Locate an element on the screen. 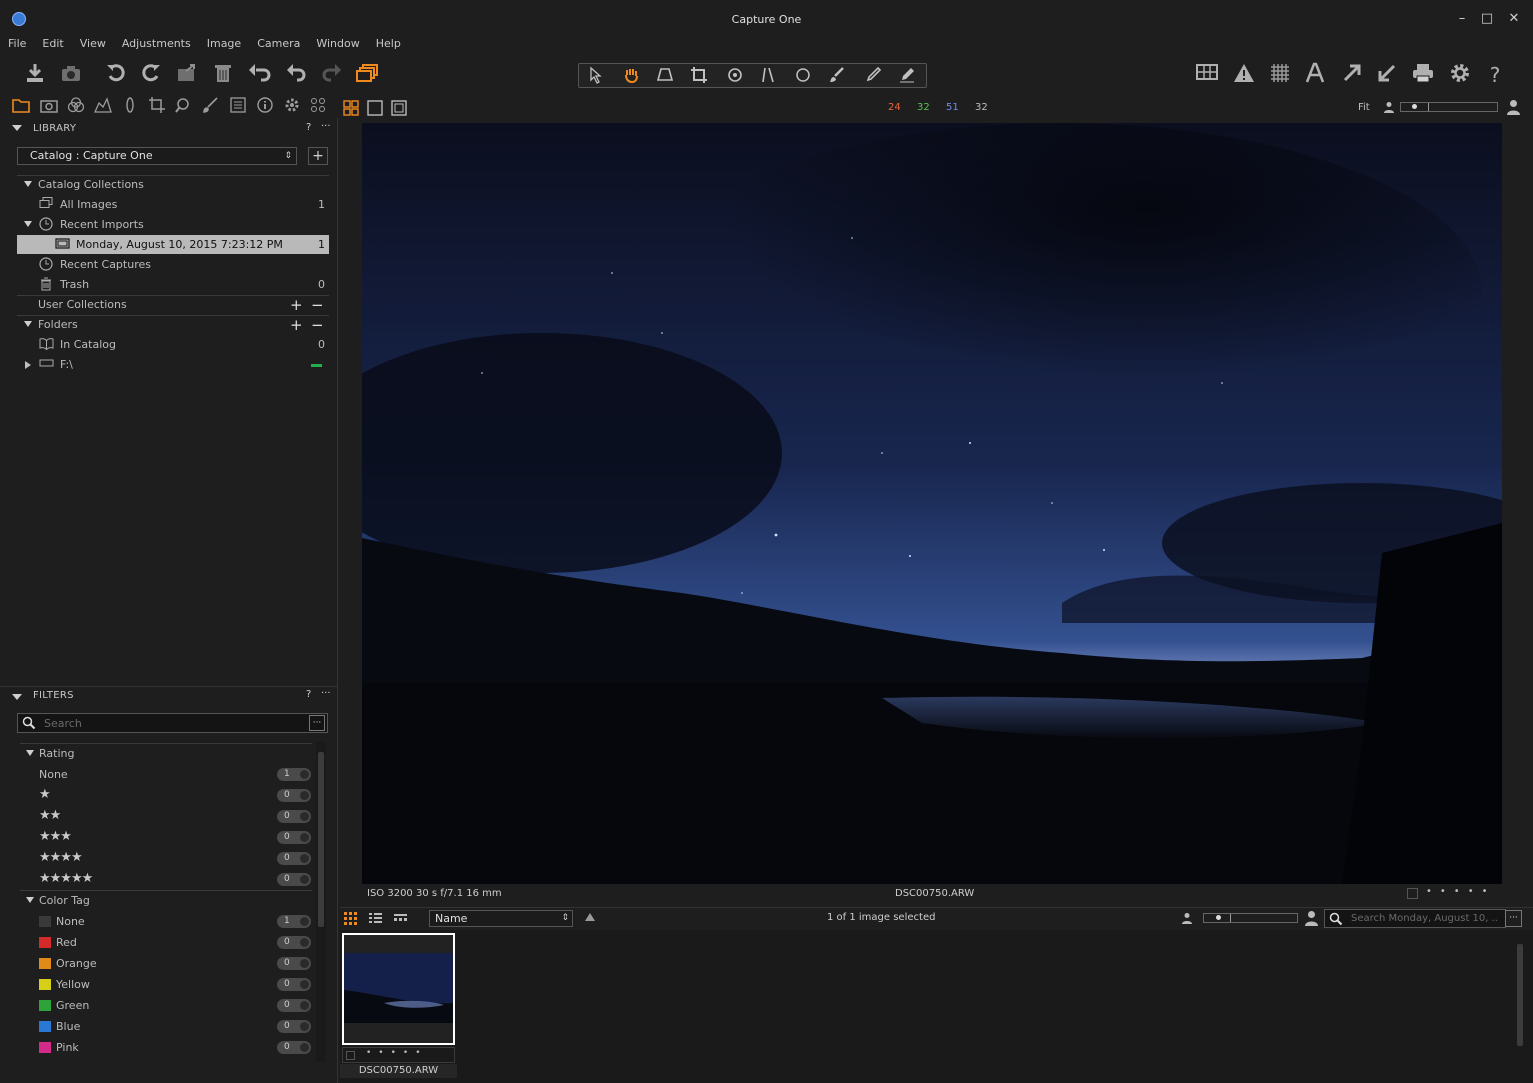 Image resolution: width=1533 pixels, height=1083 pixels. proof-view-icon is located at coordinates (399, 109).